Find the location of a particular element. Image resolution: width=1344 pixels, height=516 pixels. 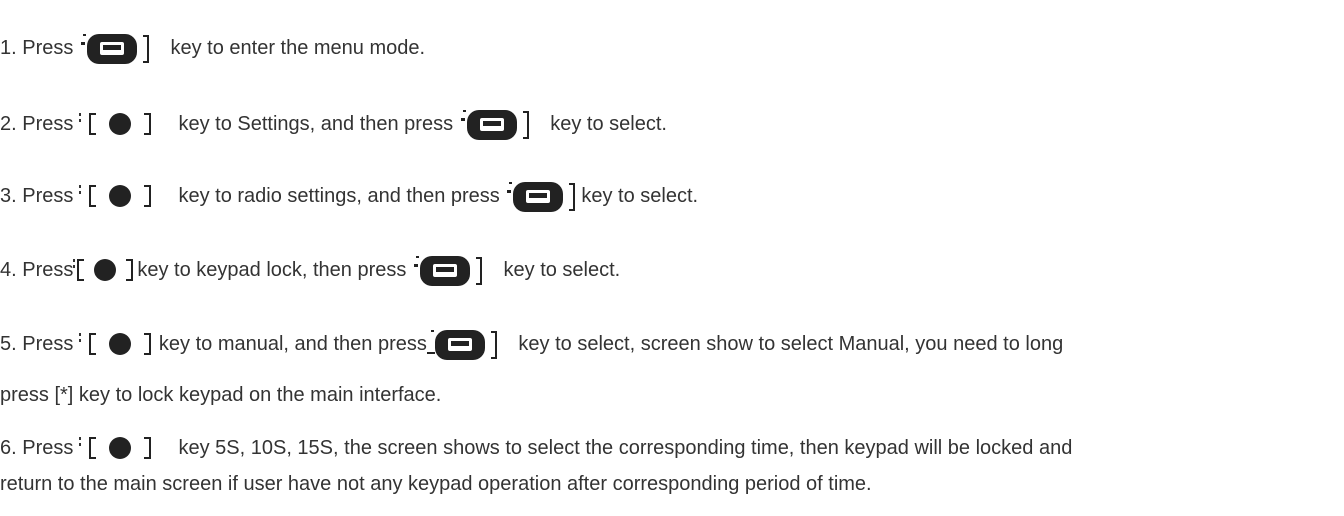

step-1-suffix: key to enter the menu mode. is located at coordinates (295, 48).